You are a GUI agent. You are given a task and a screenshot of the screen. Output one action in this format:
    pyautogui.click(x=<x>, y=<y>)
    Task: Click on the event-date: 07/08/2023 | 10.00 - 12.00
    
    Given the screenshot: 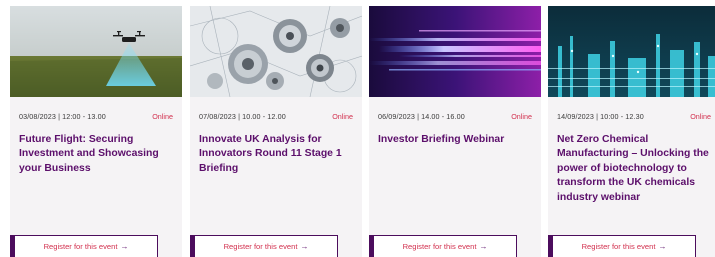 What is the action you would take?
    pyautogui.click(x=242, y=116)
    